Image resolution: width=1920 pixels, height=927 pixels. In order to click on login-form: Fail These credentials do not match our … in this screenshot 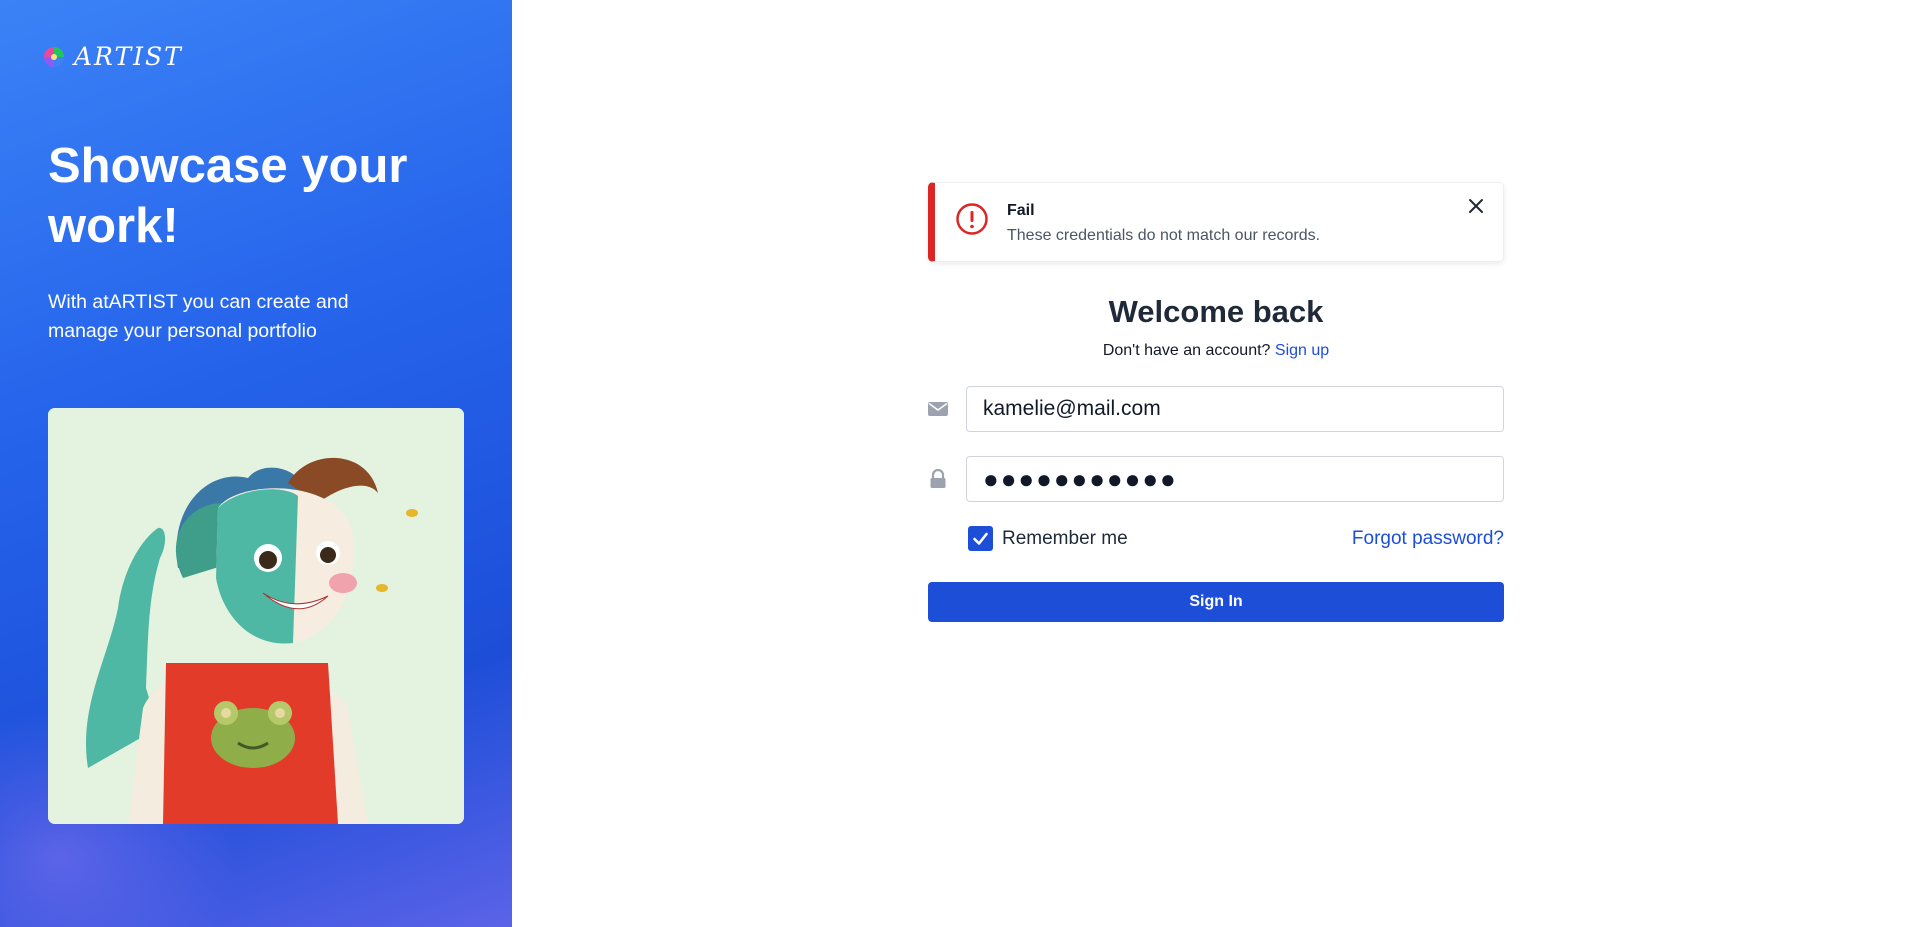, I will do `click(1216, 402)`.